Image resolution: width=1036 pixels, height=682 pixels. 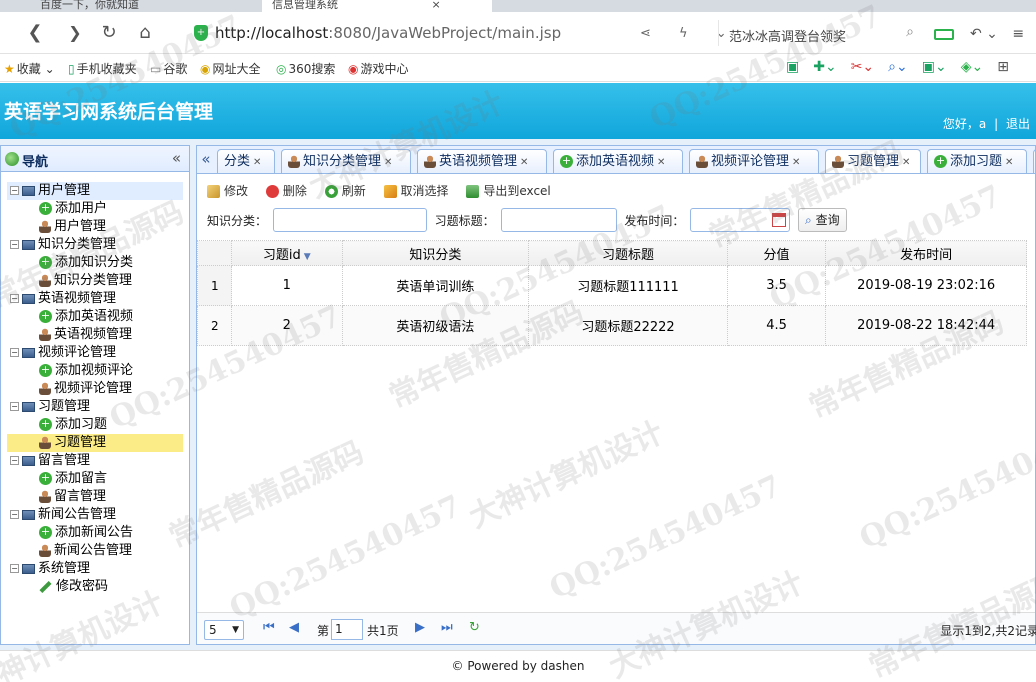 What do you see at coordinates (95, 461) in the screenshot?
I see `nav-group: − 留言管理` at bounding box center [95, 461].